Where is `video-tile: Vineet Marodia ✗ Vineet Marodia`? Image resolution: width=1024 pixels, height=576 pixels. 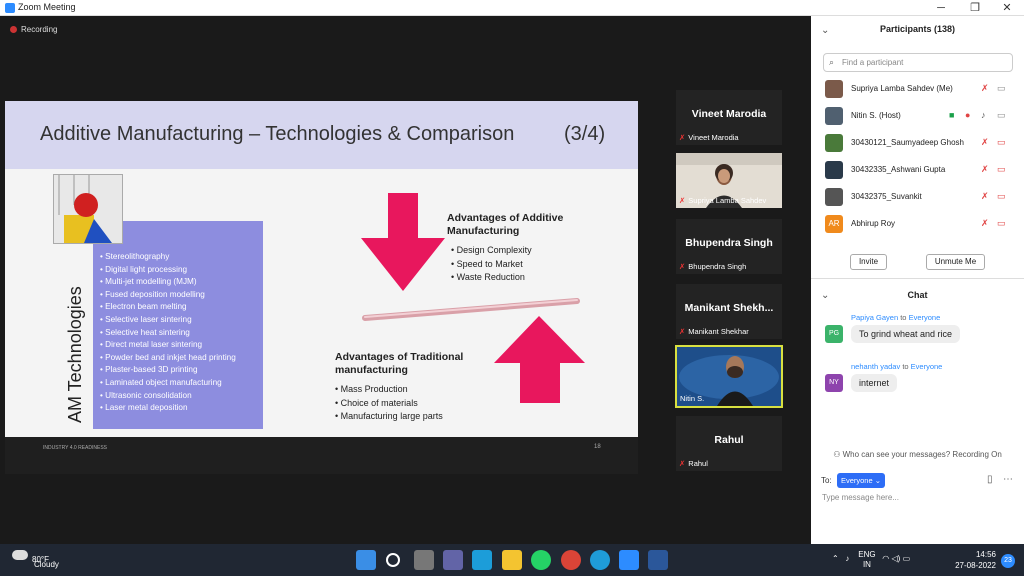 video-tile: Vineet Marodia ✗ Vineet Marodia is located at coordinates (729, 117).